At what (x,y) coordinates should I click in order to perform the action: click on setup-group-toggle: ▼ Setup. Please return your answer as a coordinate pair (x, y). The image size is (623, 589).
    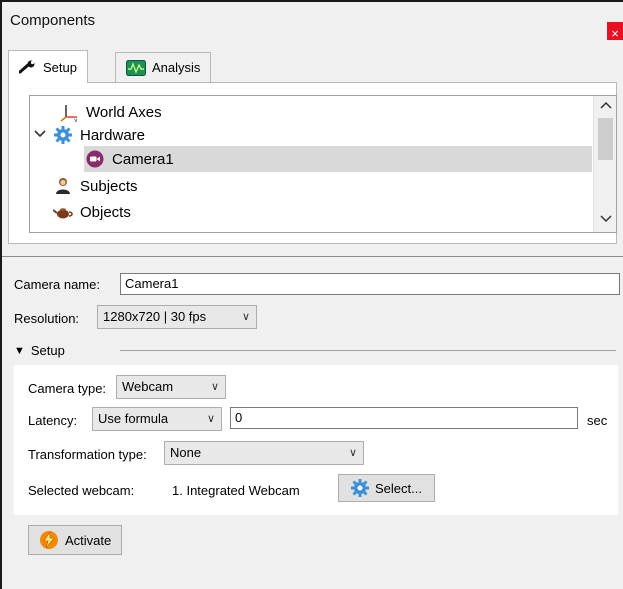
    Looking at the image, I should click on (39, 350).